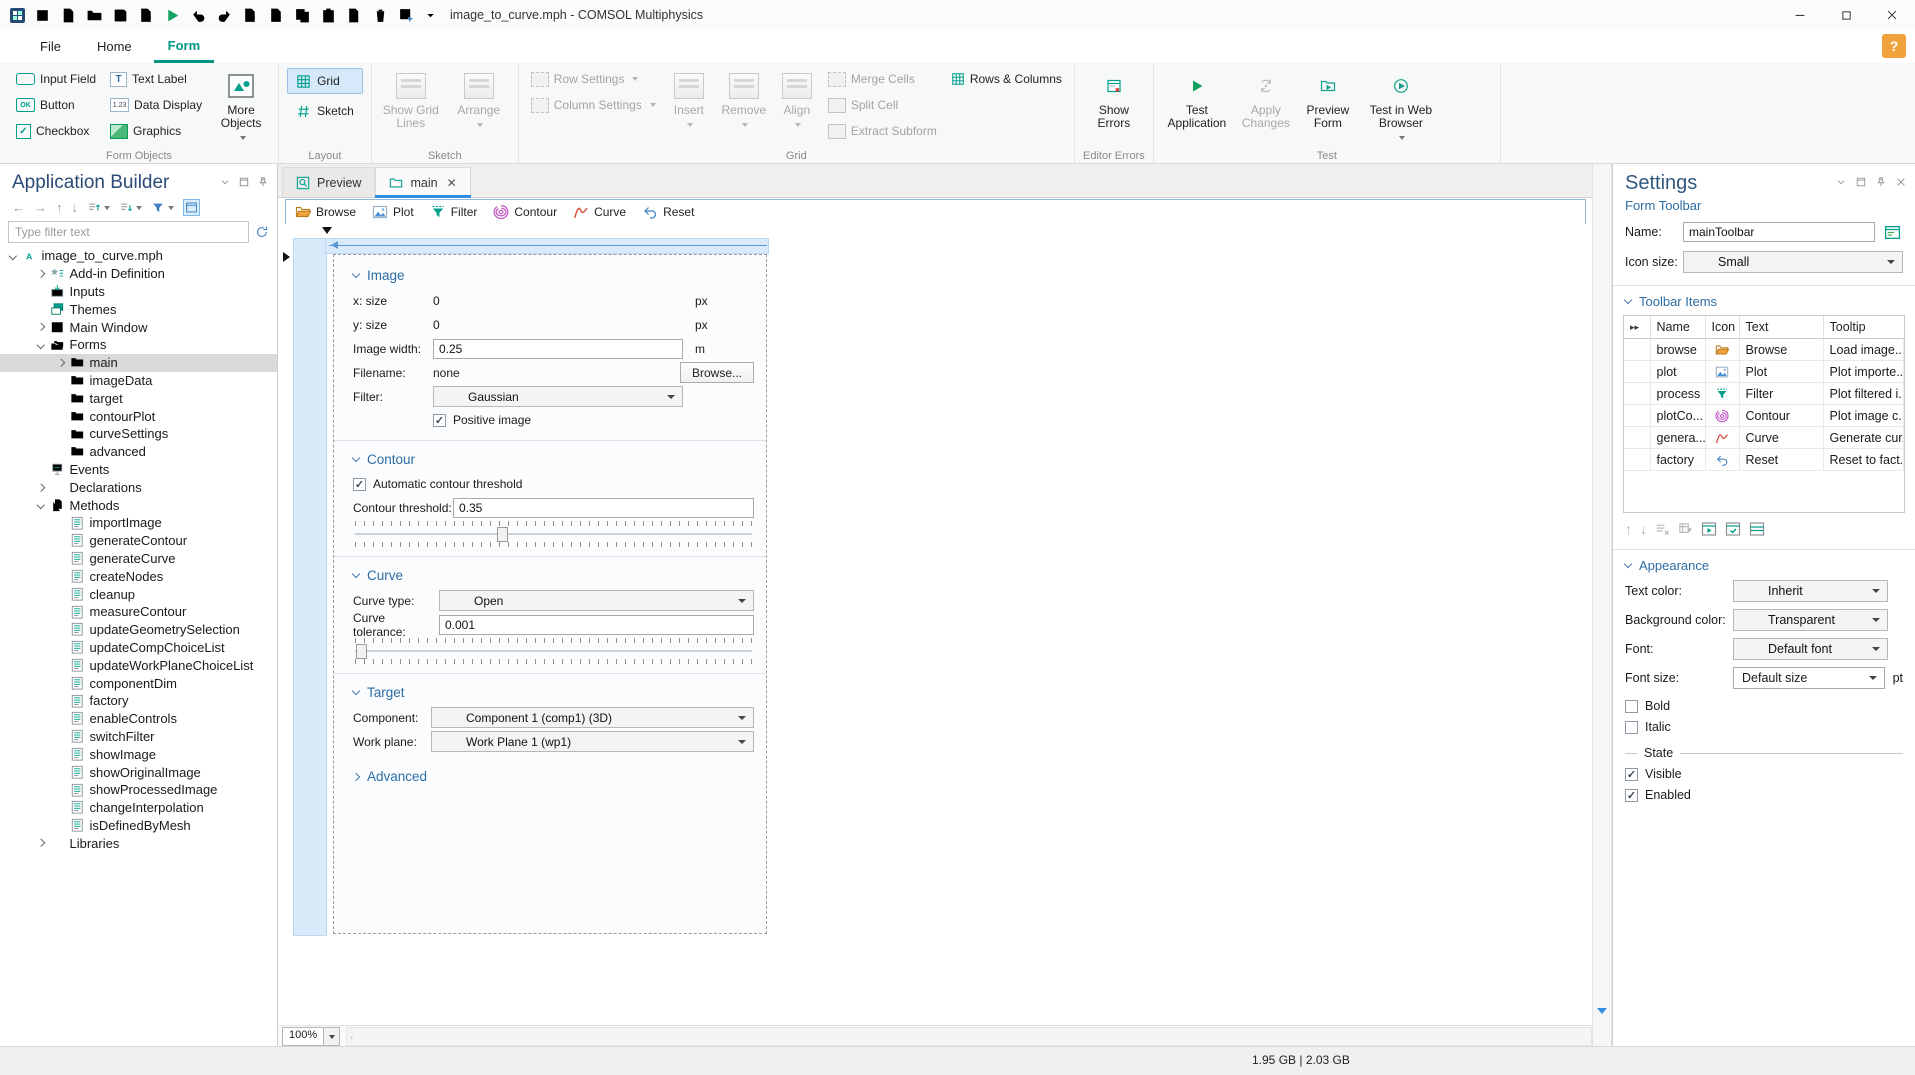  What do you see at coordinates (797, 98) in the screenshot?
I see `align-button: Align` at bounding box center [797, 98].